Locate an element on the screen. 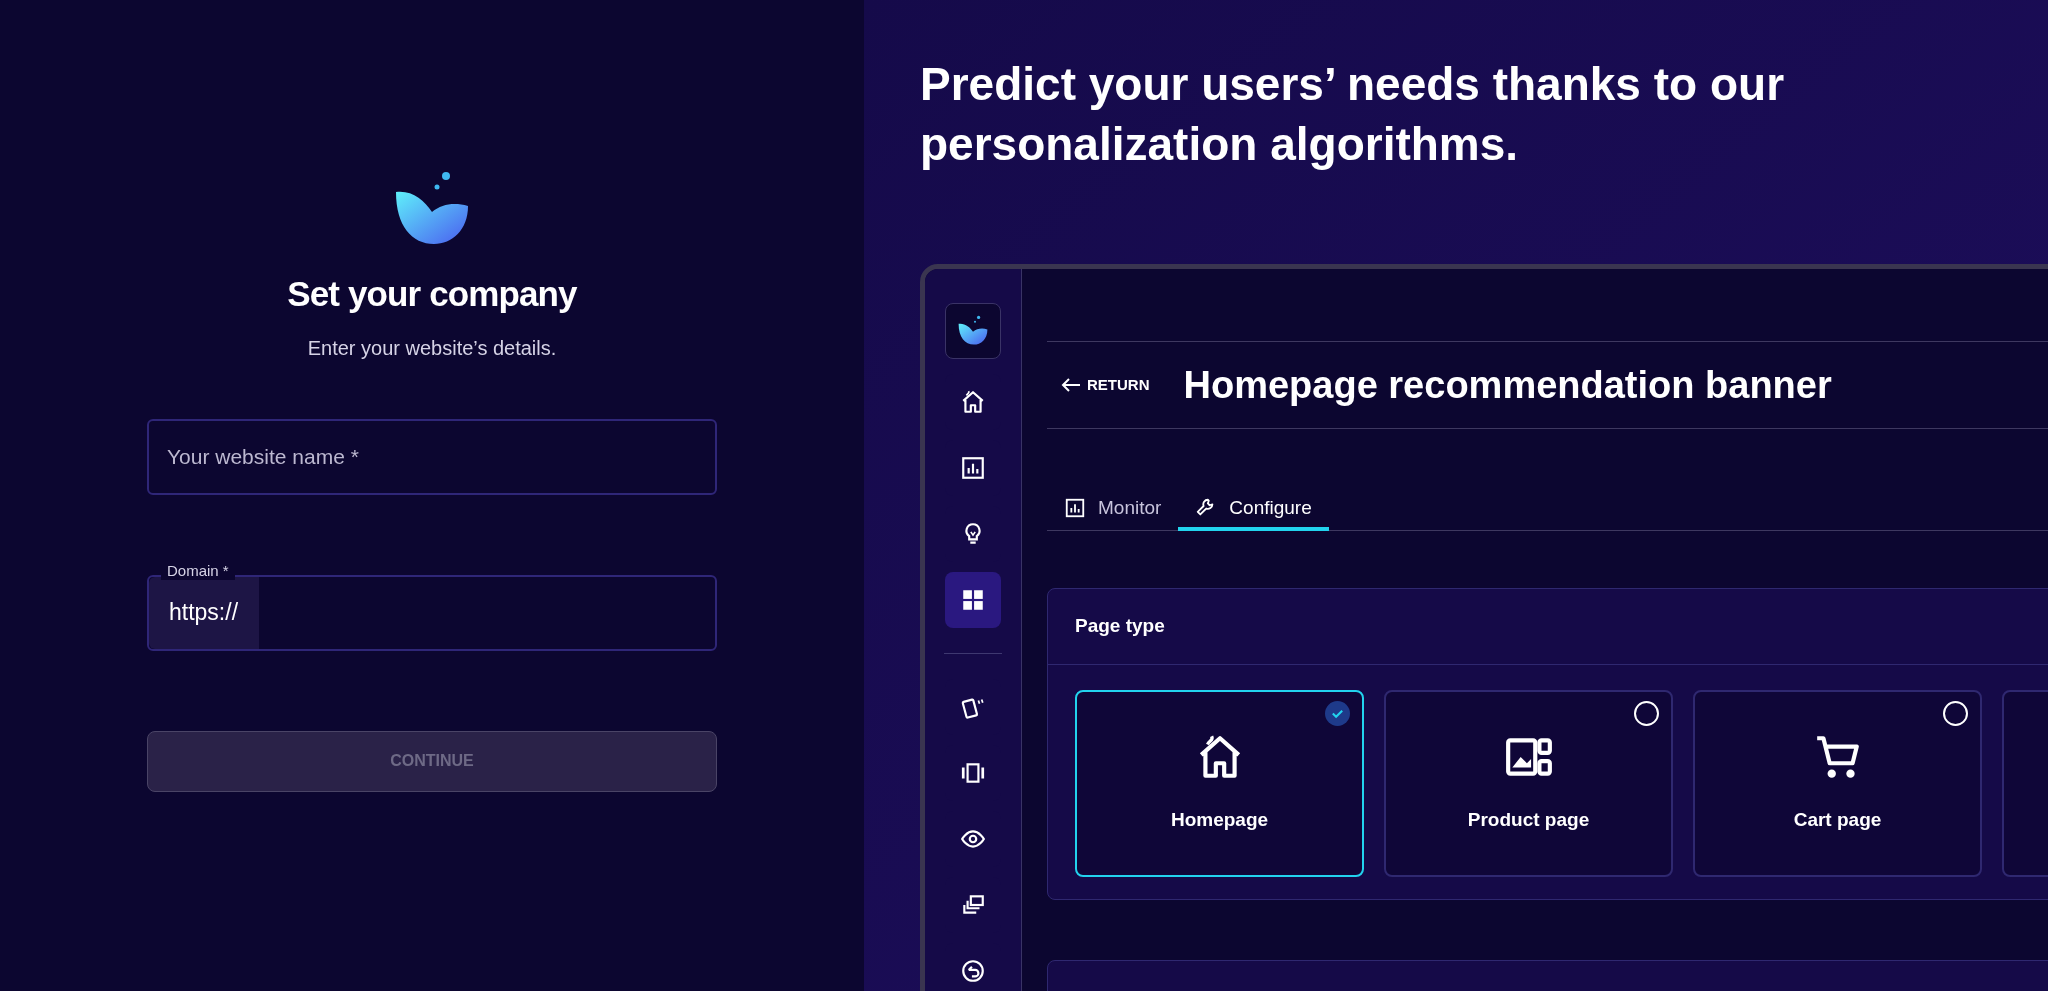 Image resolution: width=2048 pixels, height=991 pixels. app-logo-icon is located at coordinates (973, 331).